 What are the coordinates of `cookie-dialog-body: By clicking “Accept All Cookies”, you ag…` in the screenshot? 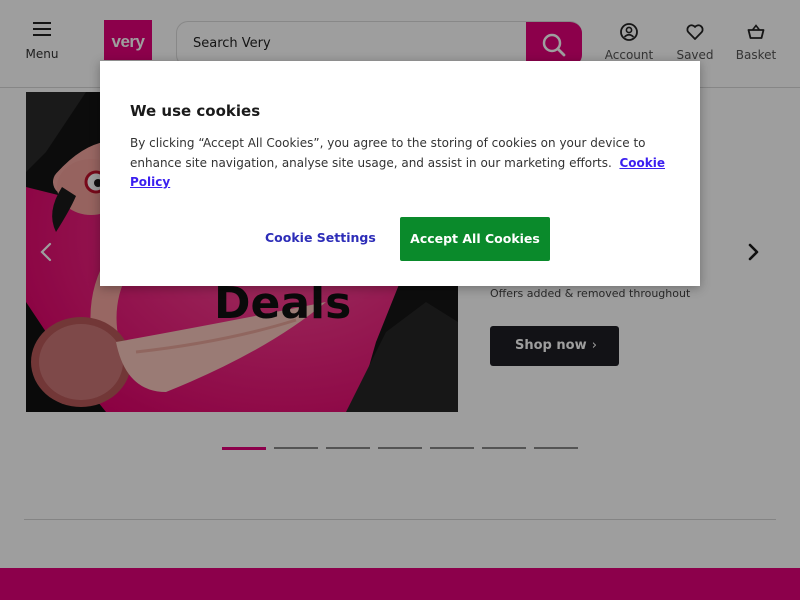 It's located at (388, 153).